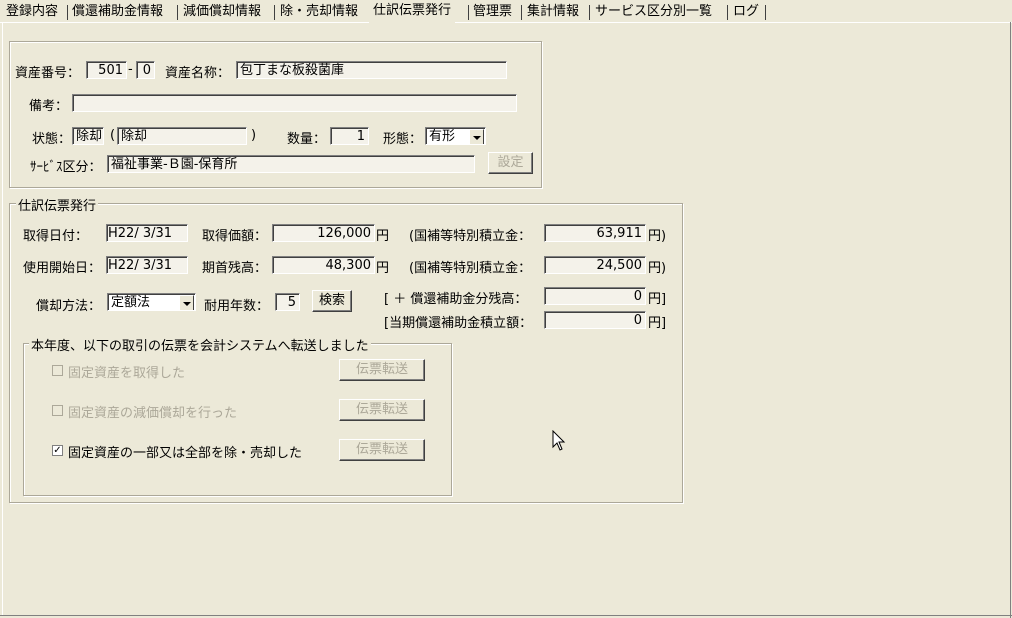 The image size is (1012, 618). What do you see at coordinates (57, 204) in the screenshot?
I see `journal-voucher-title: 仕訳伝票発行` at bounding box center [57, 204].